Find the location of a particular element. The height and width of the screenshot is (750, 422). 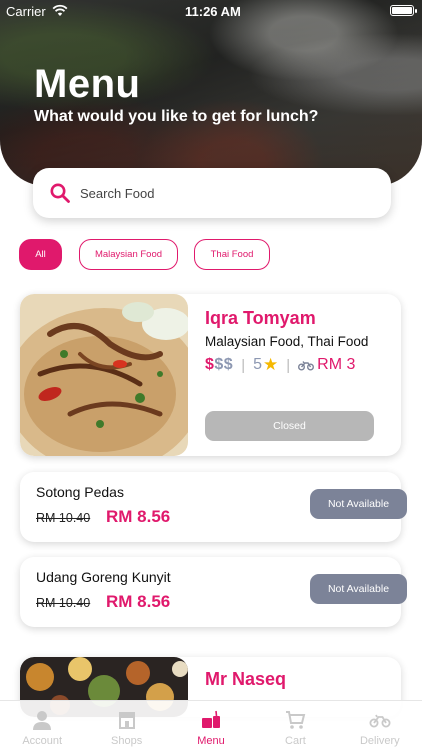

tab-menu: Menu is located at coordinates (211, 725).